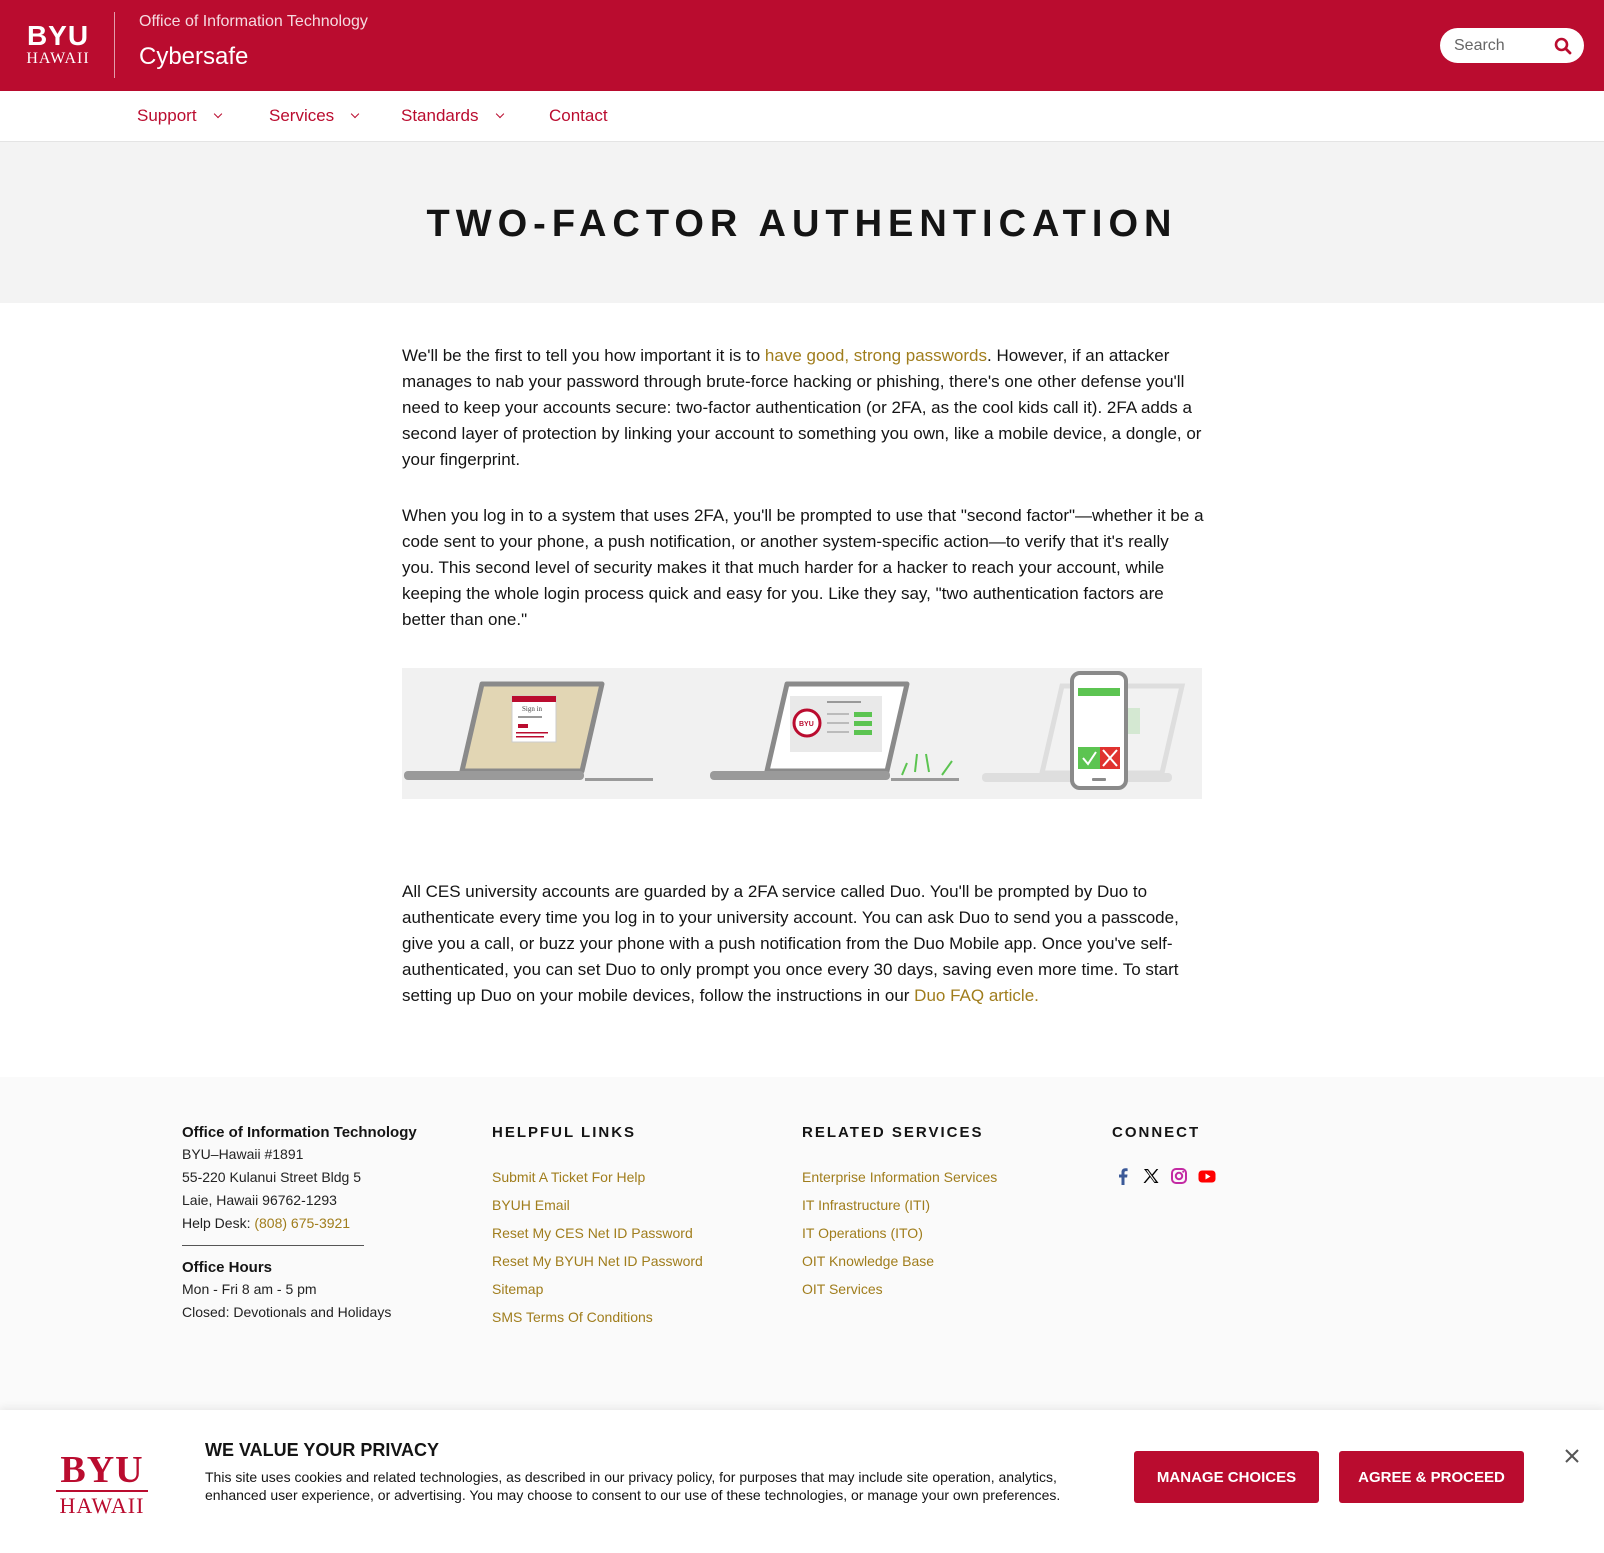 The height and width of the screenshot is (1553, 1604). I want to click on footer-link-knowledge-base: OIT Knowledge Base, so click(942, 1261).